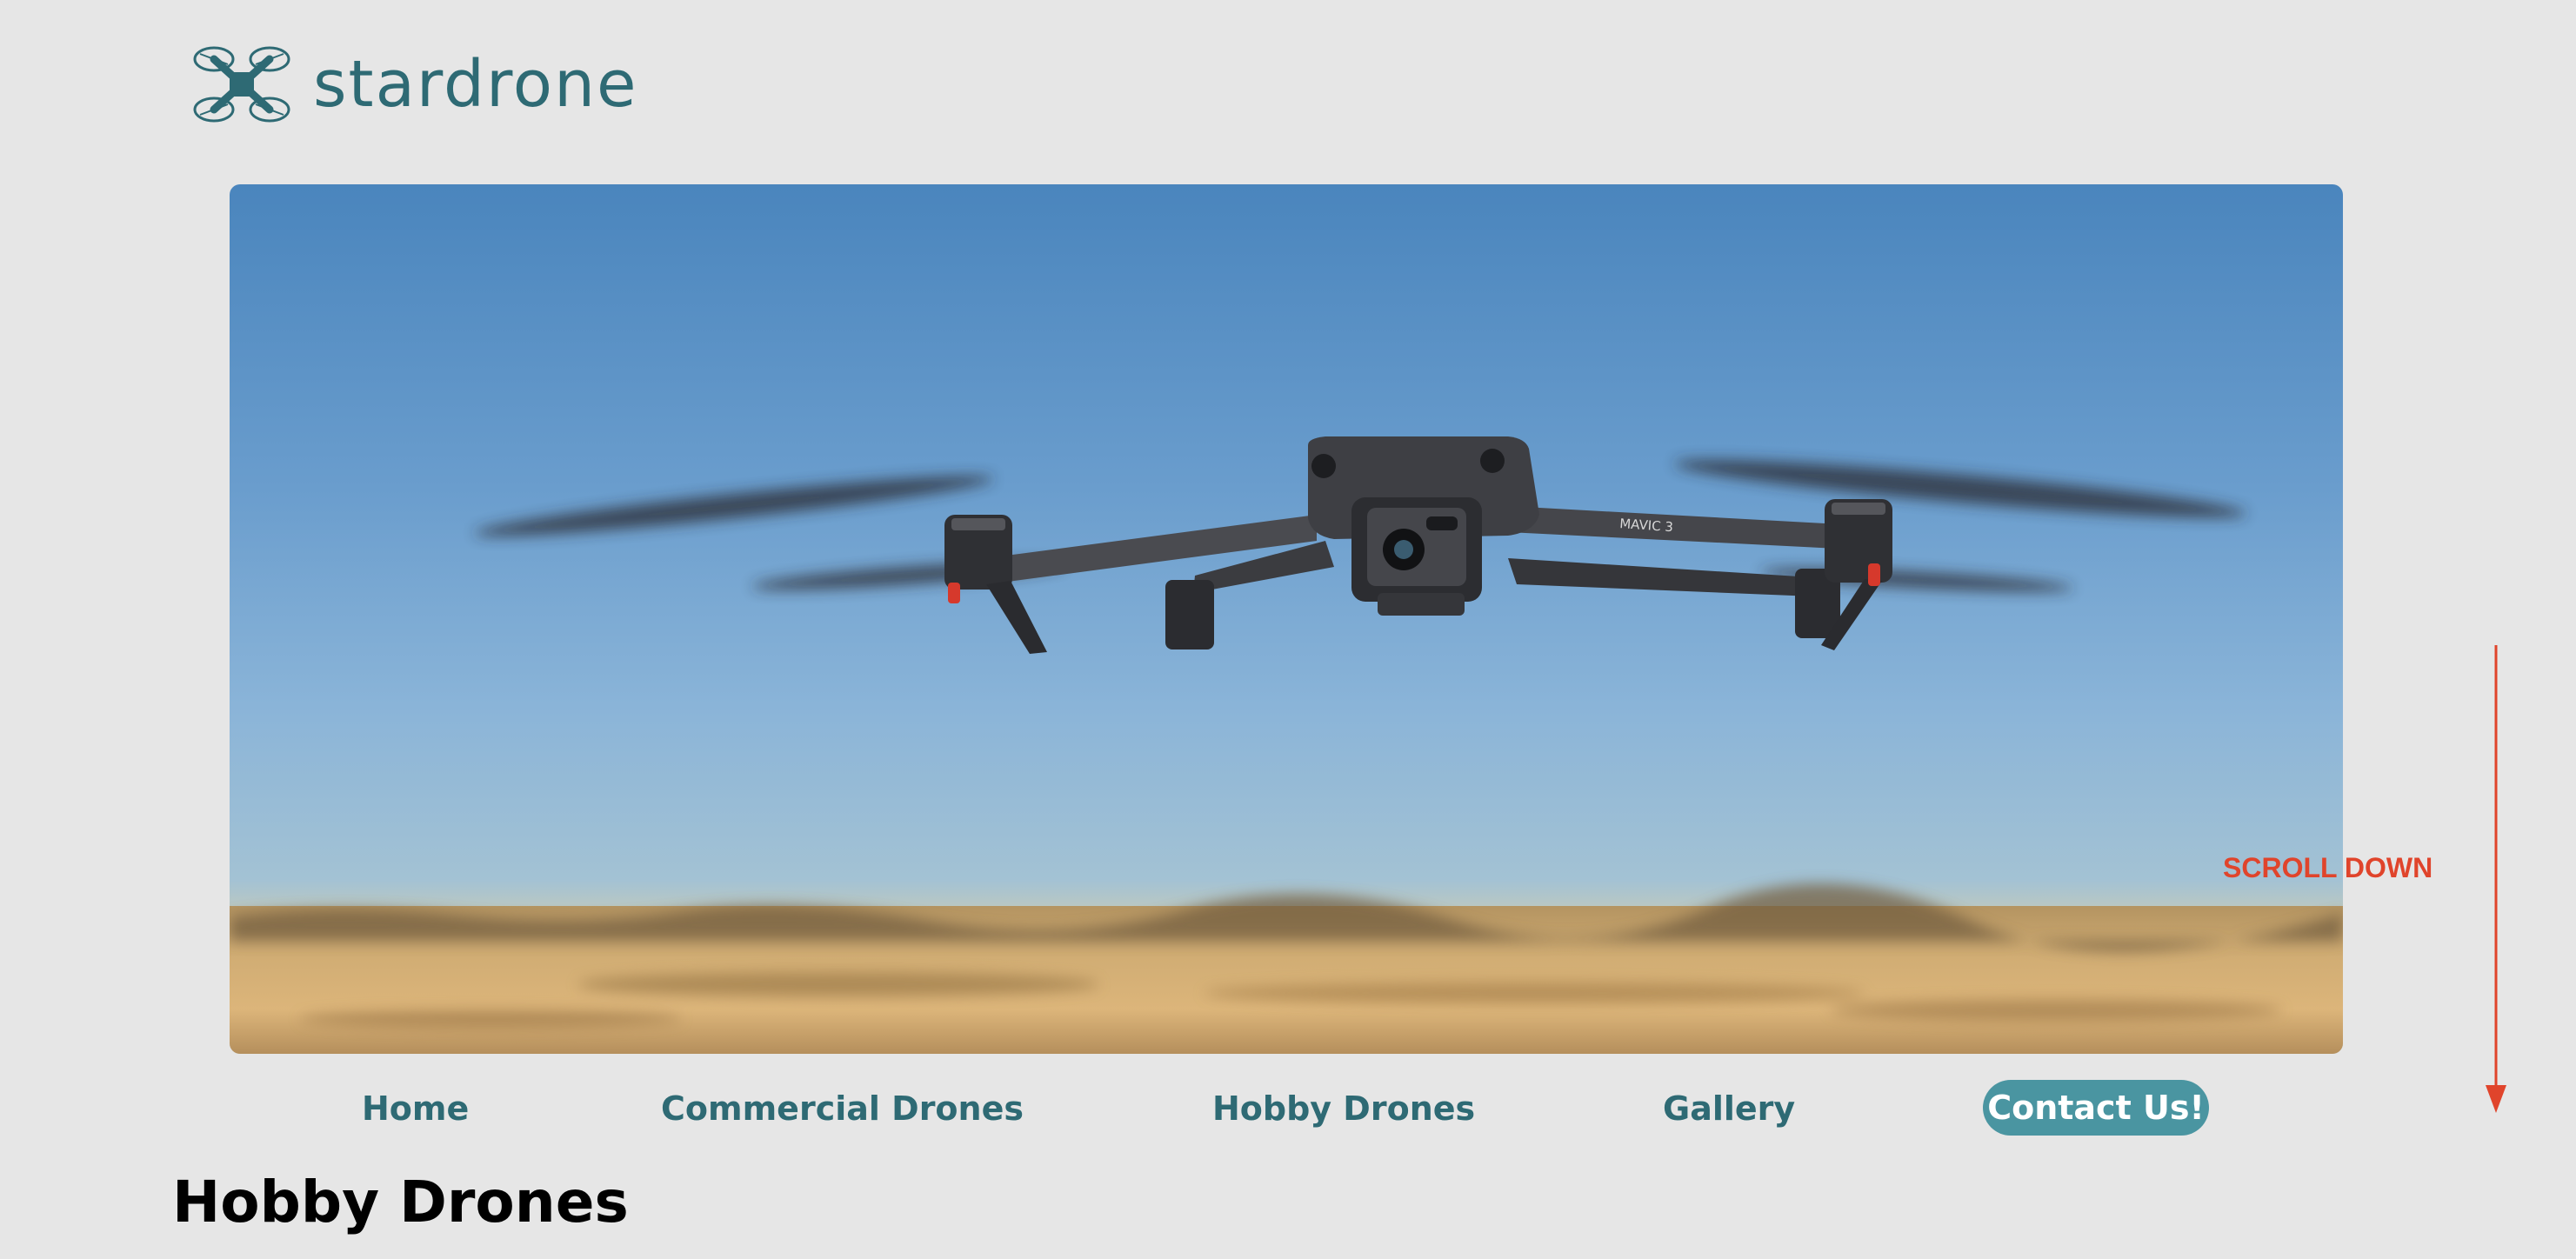 This screenshot has height=1259, width=2576. Describe the element at coordinates (415, 1108) in the screenshot. I see `nav-home: Home` at that location.